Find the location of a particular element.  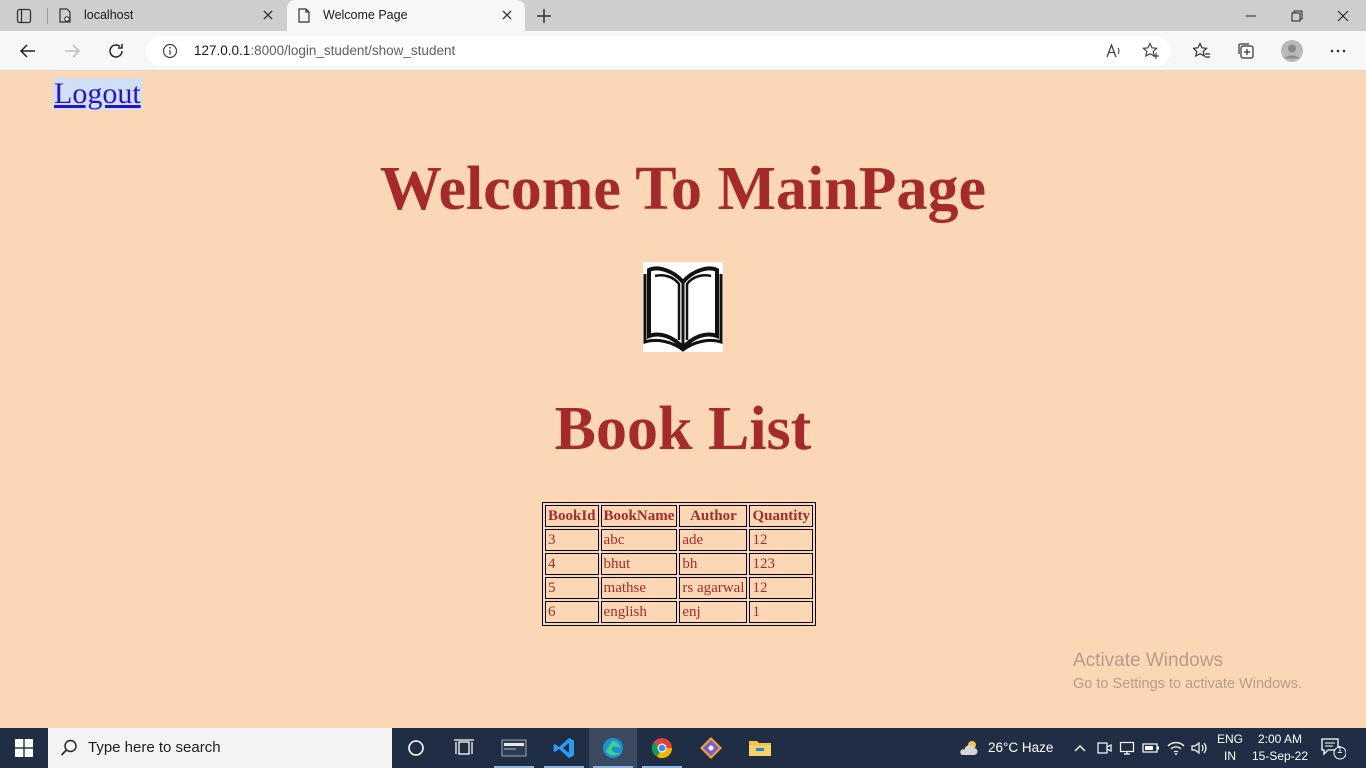

settings-more-button is located at coordinates (1338, 51).